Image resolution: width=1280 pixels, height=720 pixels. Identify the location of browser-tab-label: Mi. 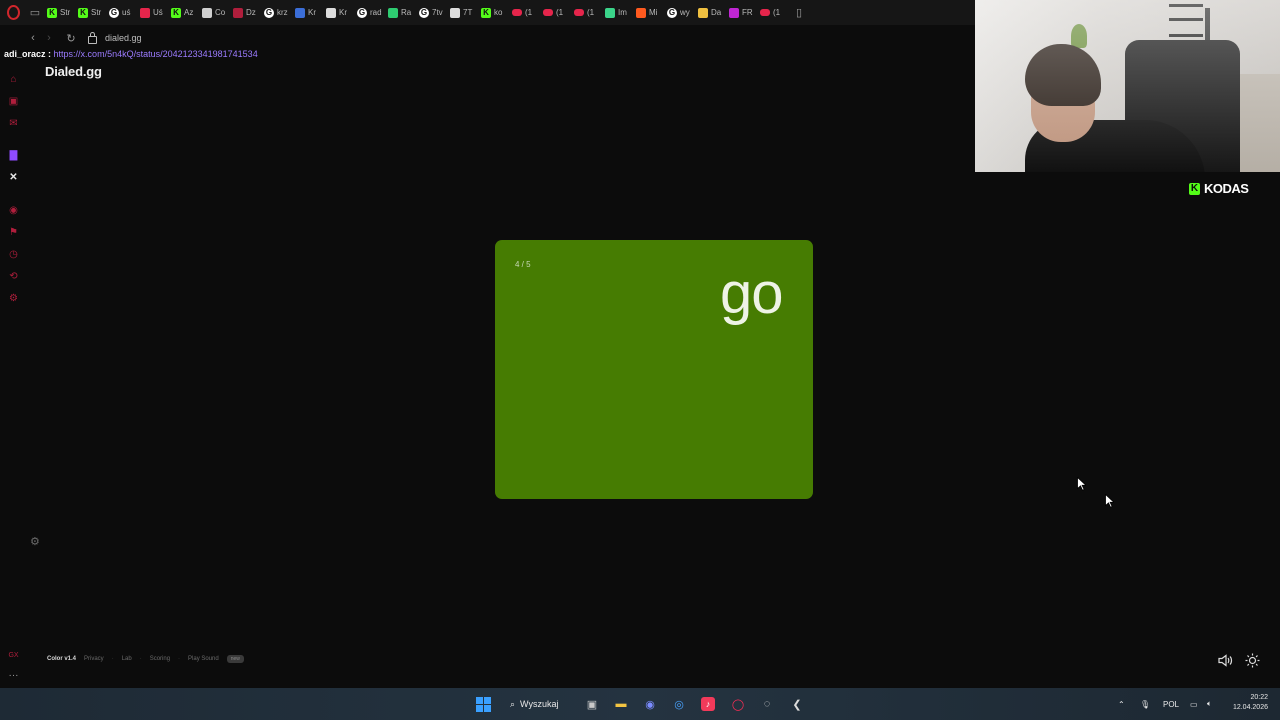
(653, 12).